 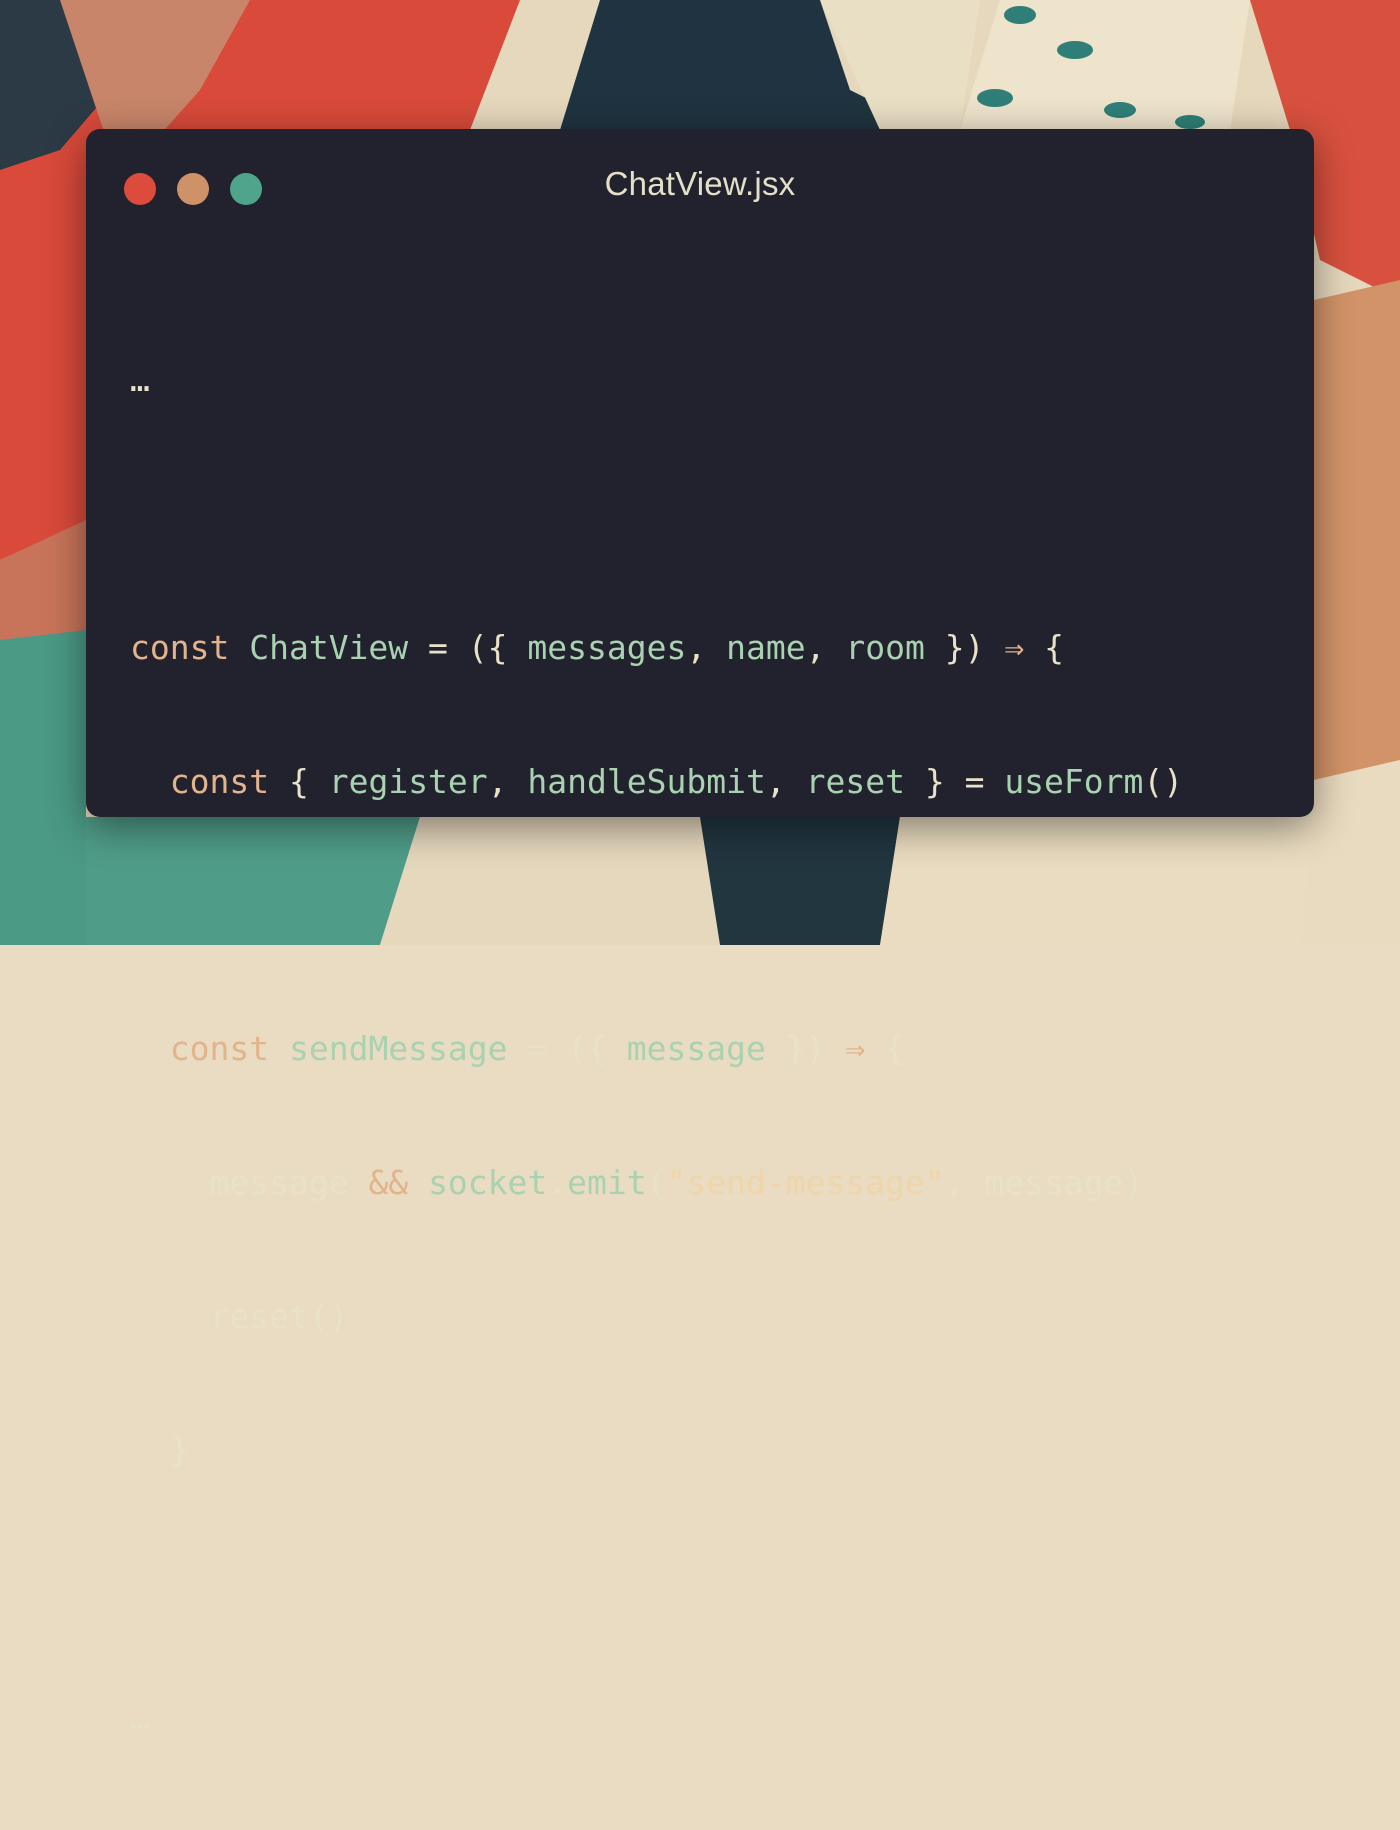 What do you see at coordinates (766, 647) in the screenshot?
I see `param: name` at bounding box center [766, 647].